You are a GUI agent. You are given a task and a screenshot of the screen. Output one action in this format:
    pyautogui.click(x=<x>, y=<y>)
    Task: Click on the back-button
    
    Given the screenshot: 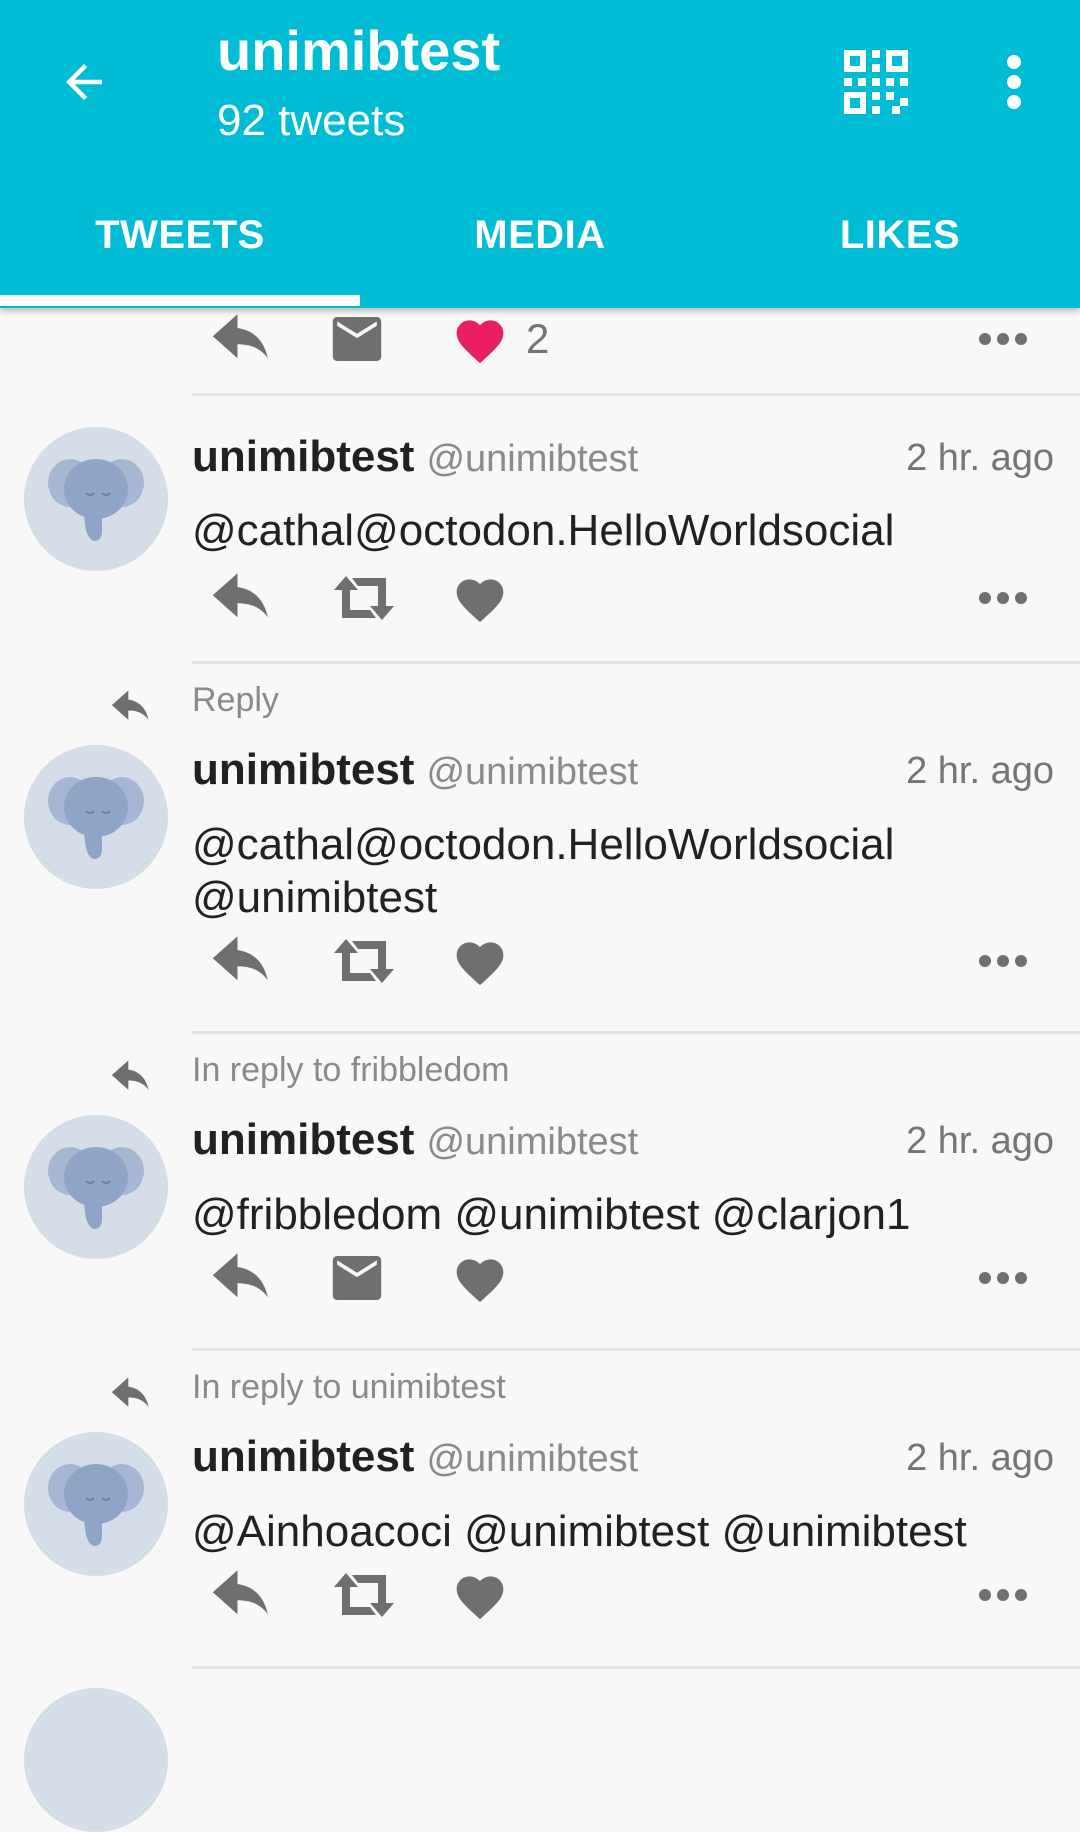 What is the action you would take?
    pyautogui.click(x=84, y=82)
    